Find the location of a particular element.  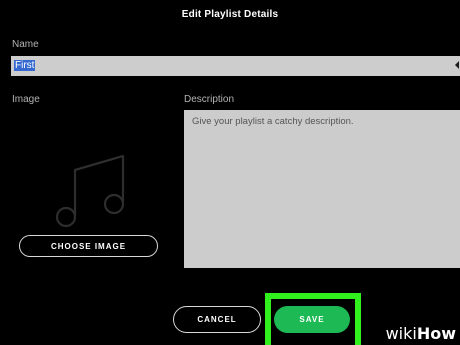

watermark-how: How is located at coordinates (436, 333).